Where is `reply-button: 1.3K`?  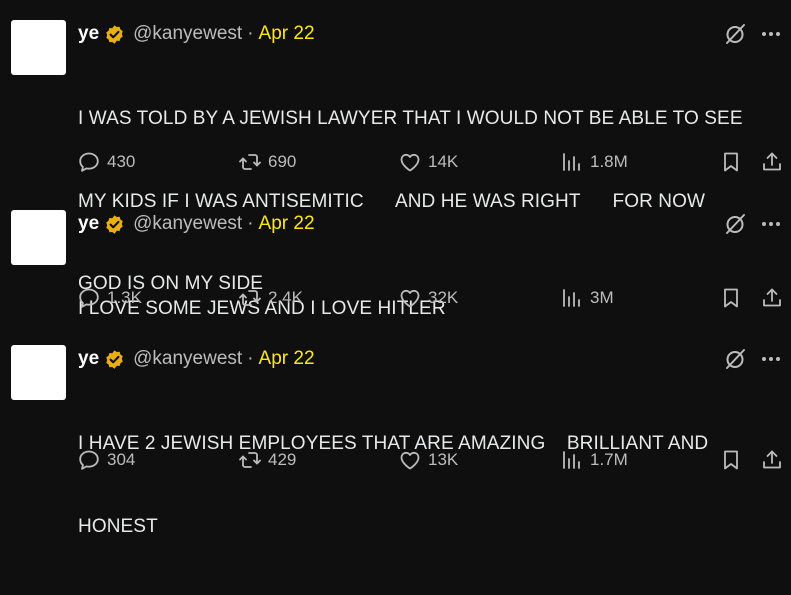 reply-button: 1.3K is located at coordinates (109, 298).